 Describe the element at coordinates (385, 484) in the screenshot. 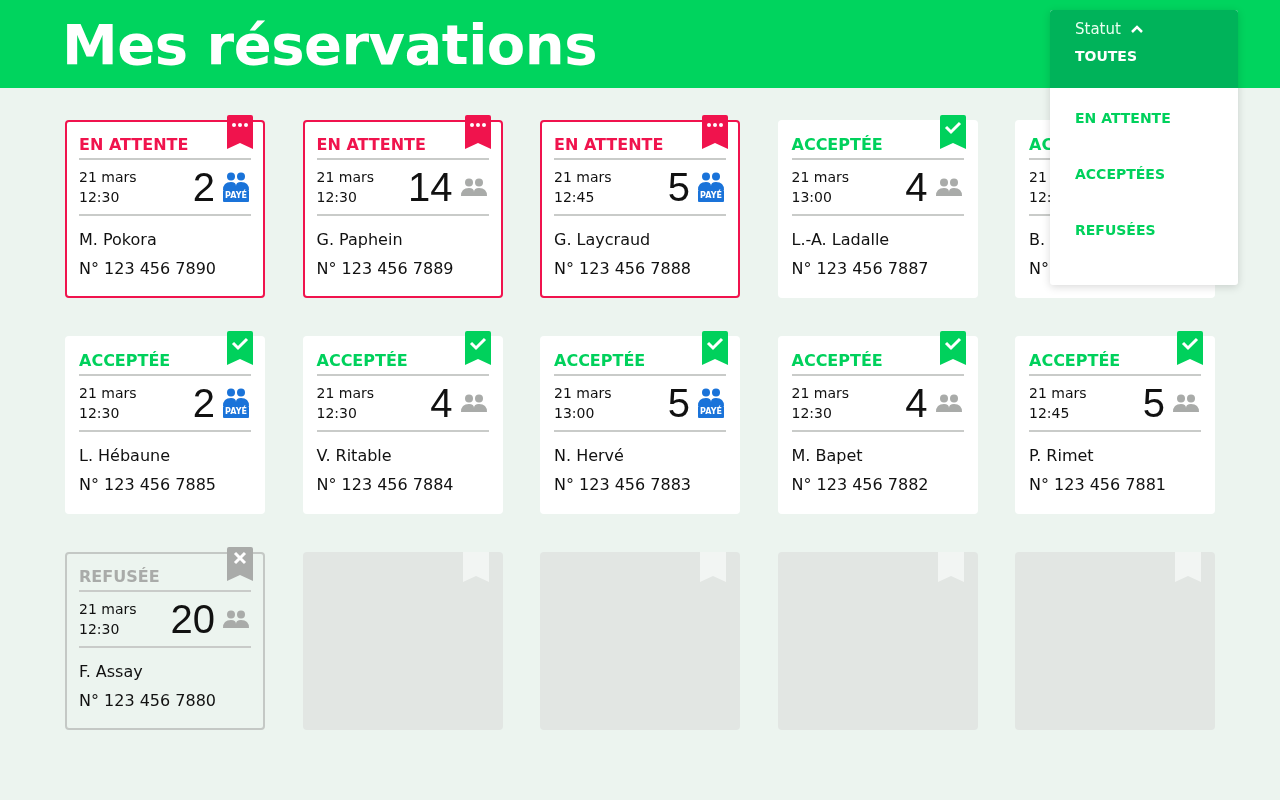

I see `phone-number: N° 123 456 7884` at that location.